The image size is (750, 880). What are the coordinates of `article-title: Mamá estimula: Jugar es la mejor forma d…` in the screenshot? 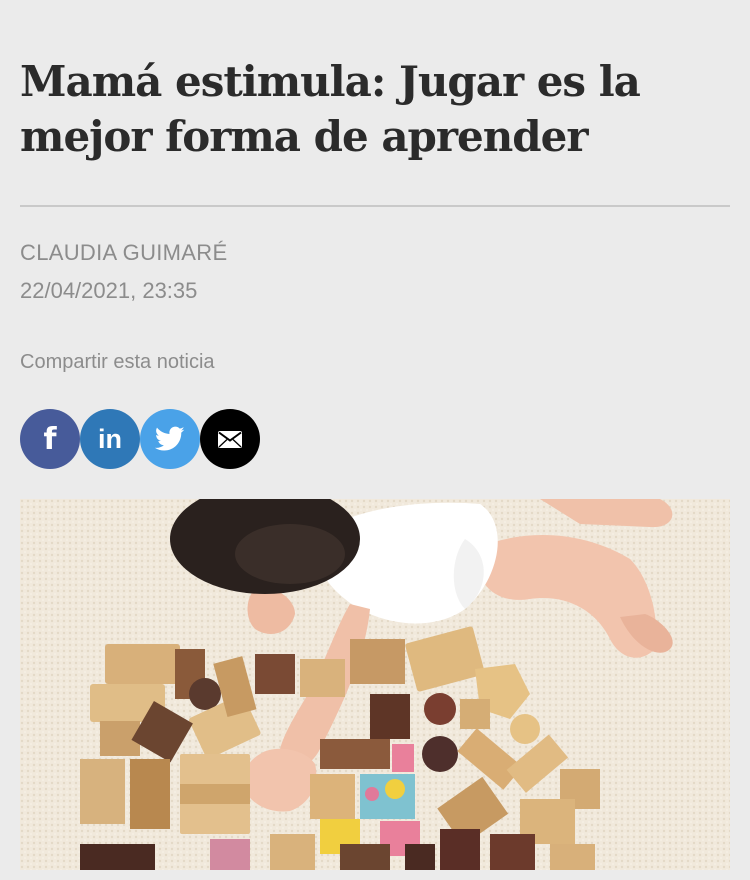 It's located at (330, 109).